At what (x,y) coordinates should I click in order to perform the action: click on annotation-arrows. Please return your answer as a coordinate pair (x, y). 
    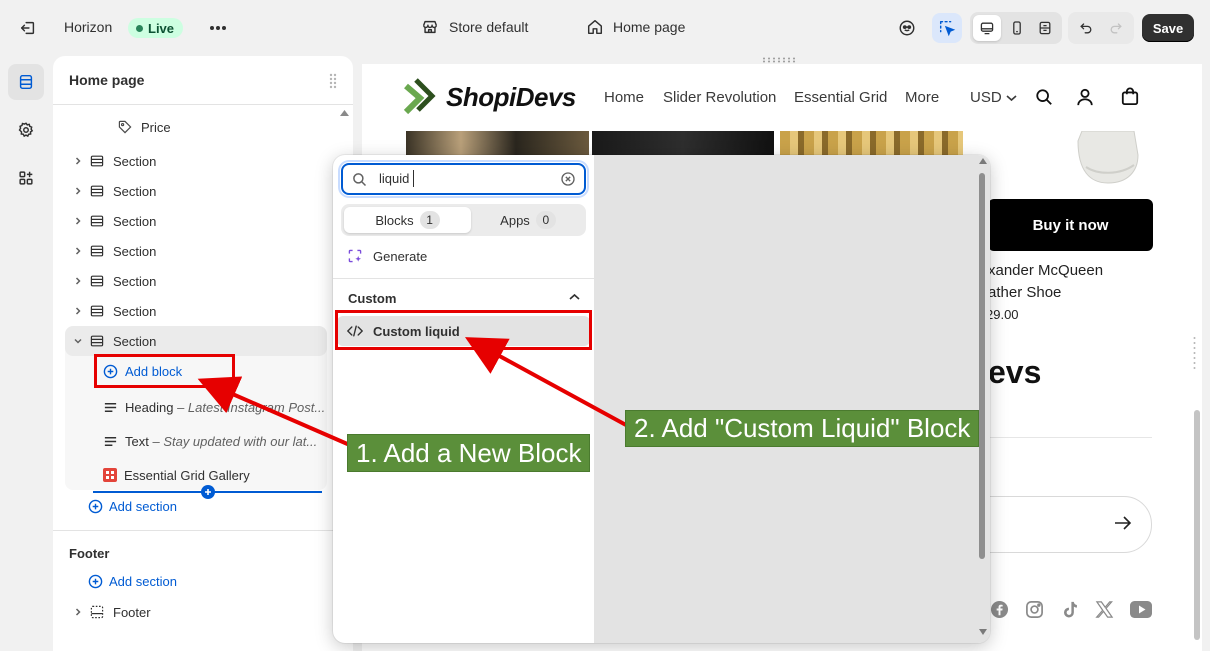
    Looking at the image, I should click on (412, 392).